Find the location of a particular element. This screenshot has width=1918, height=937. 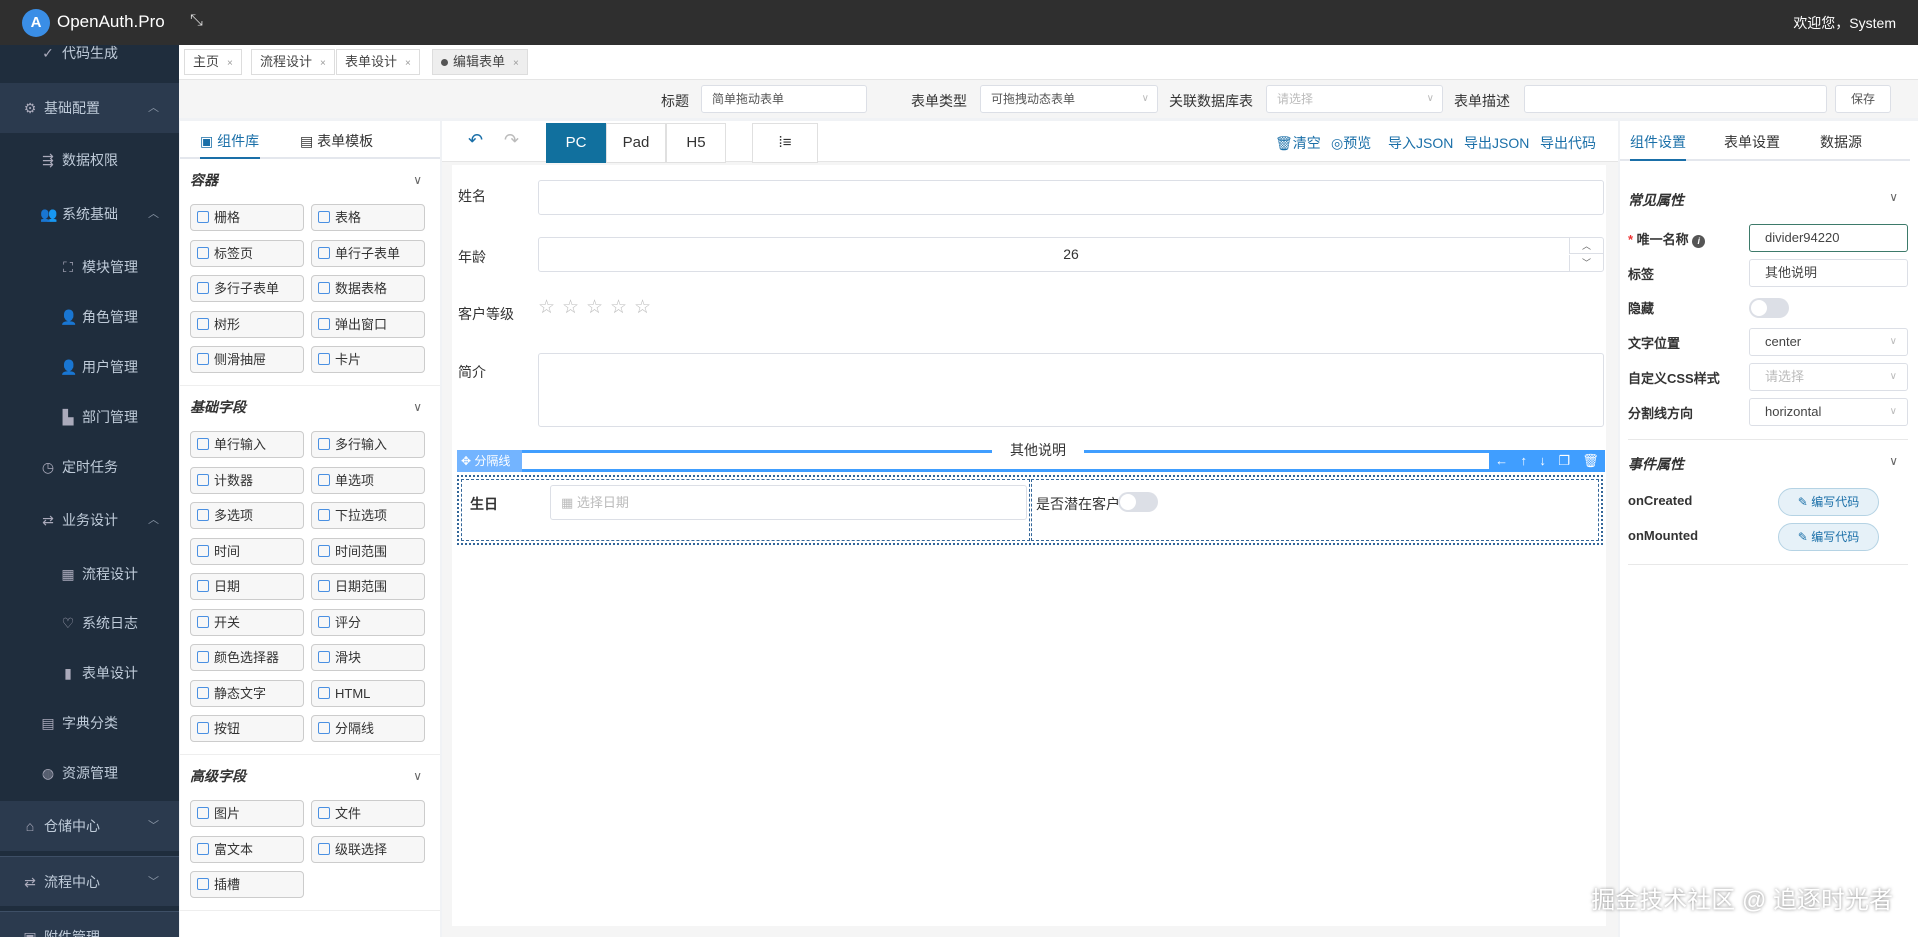

component-button: 多行子表单 is located at coordinates (247, 288).